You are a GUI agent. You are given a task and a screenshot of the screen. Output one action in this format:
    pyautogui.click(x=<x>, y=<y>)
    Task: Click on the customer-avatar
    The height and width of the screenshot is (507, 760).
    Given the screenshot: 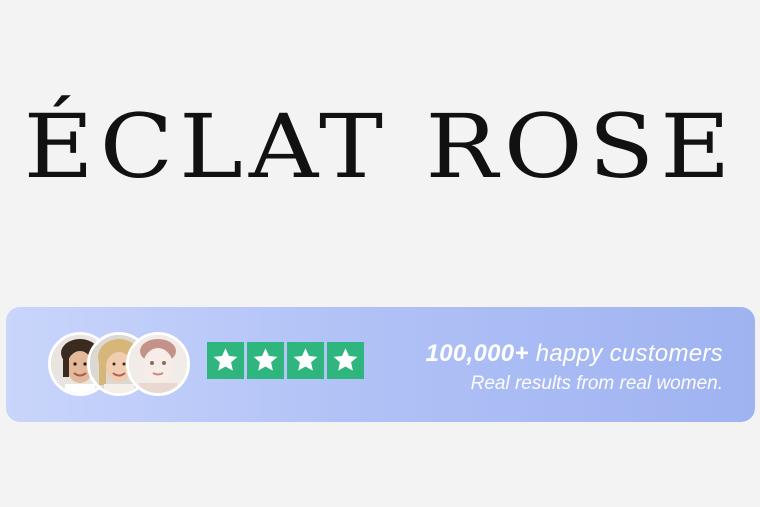 What is the action you would take?
    pyautogui.click(x=158, y=364)
    